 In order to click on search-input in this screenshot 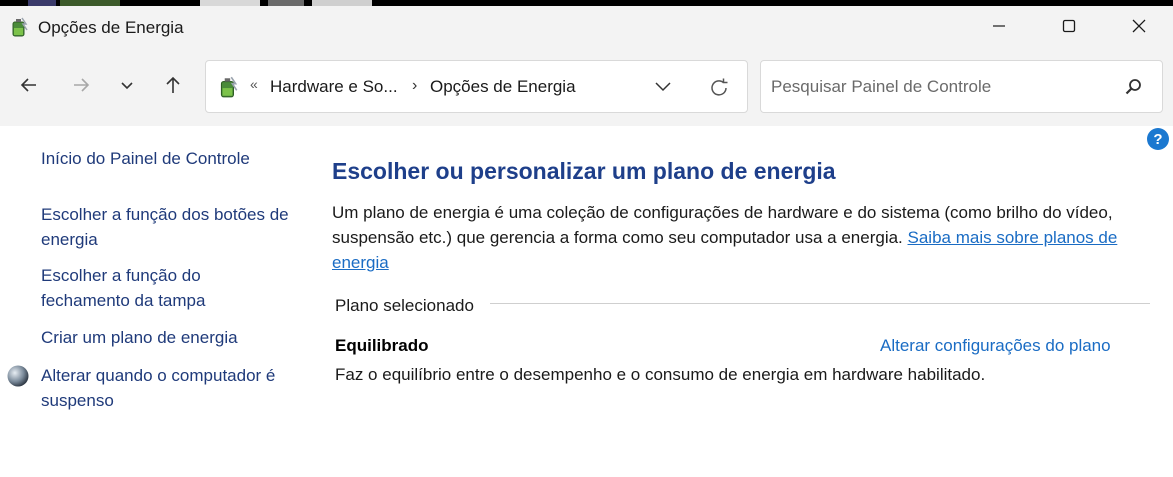, I will do `click(941, 87)`.